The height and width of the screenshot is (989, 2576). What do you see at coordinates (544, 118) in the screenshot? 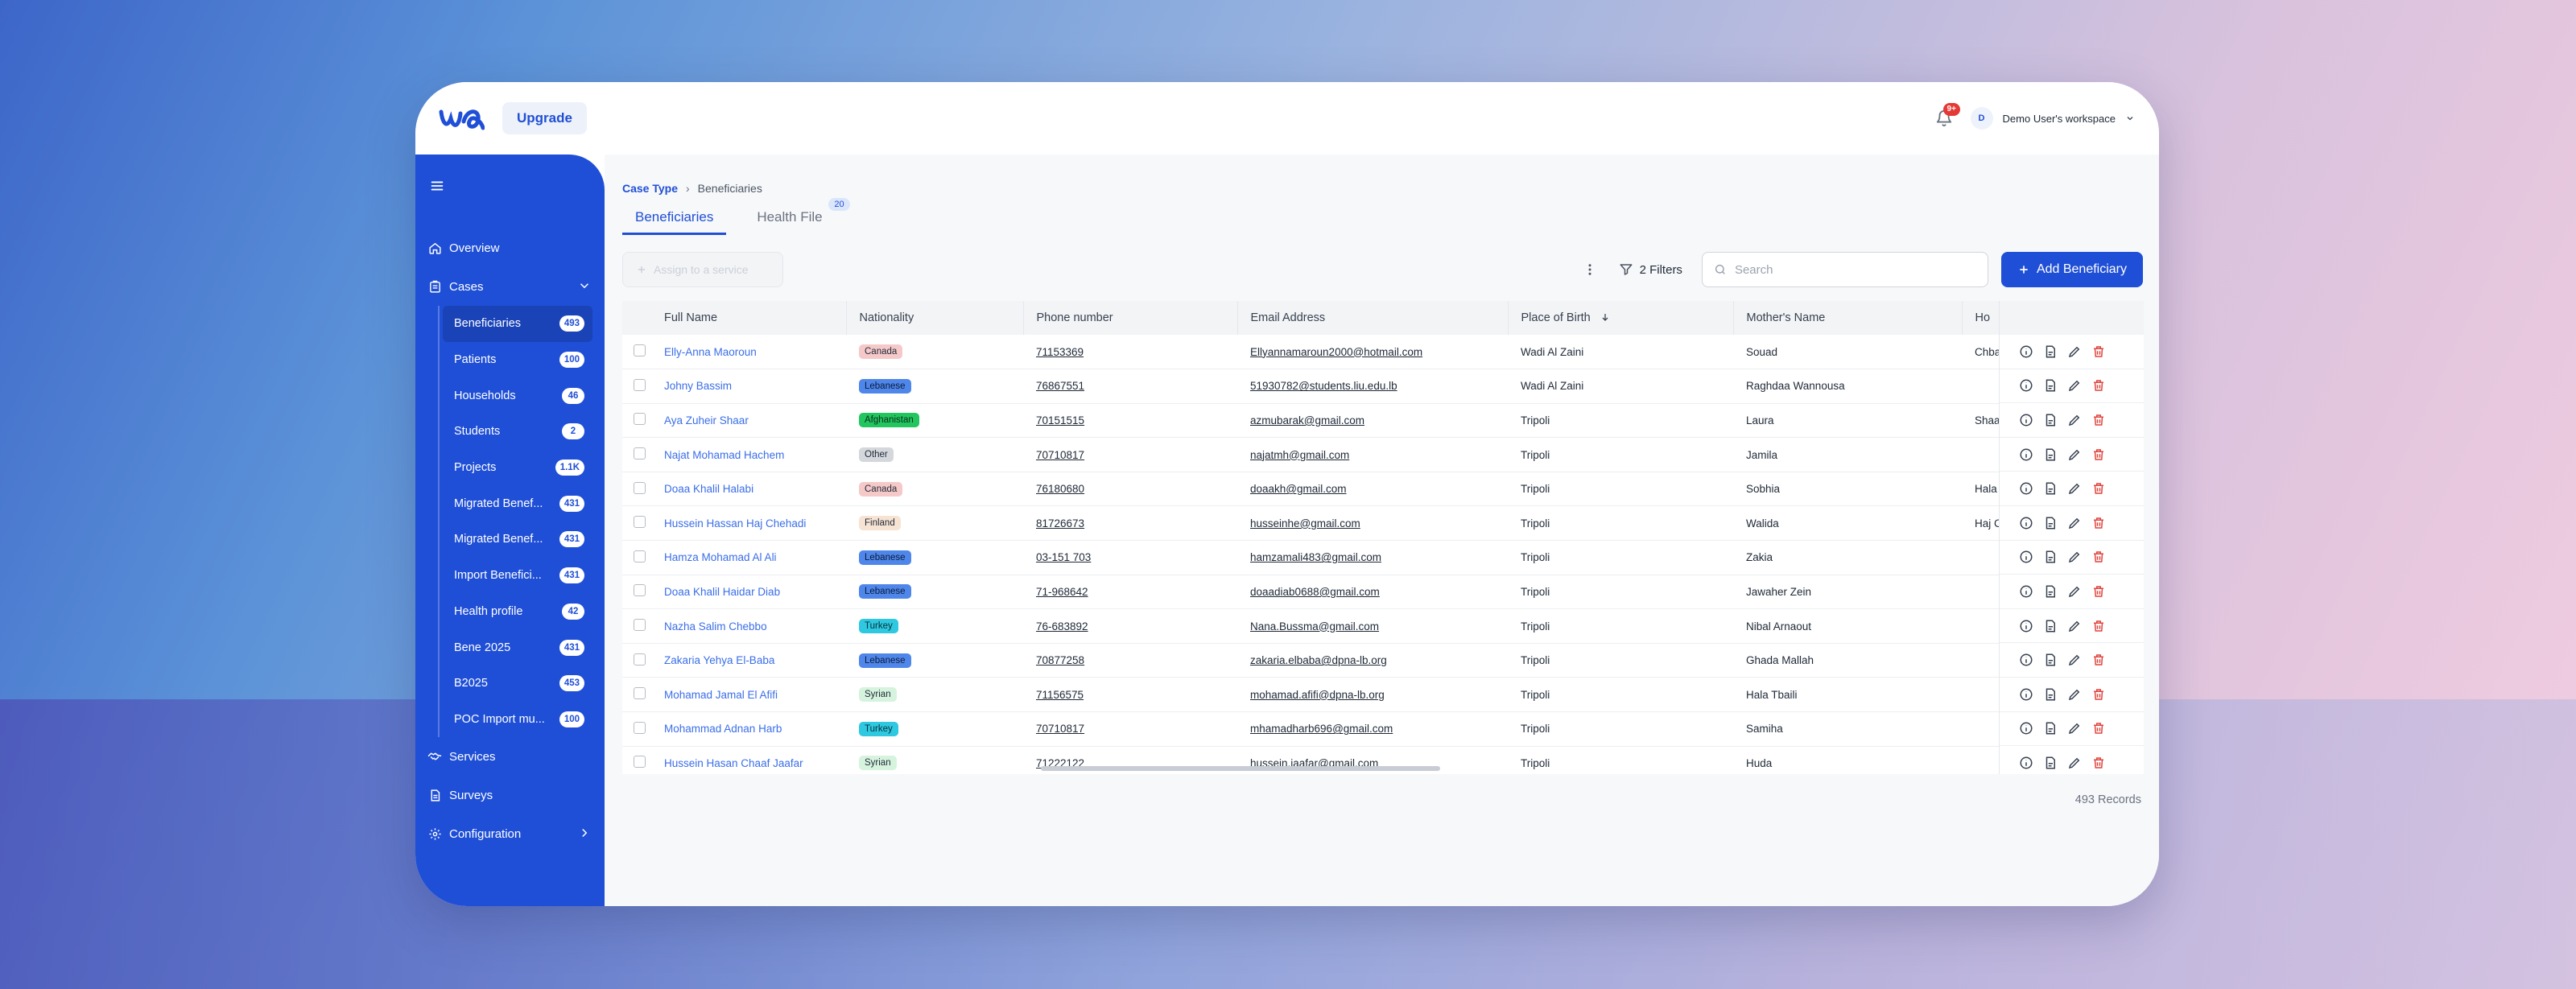
I see `upgrade-button: Upgrade` at bounding box center [544, 118].